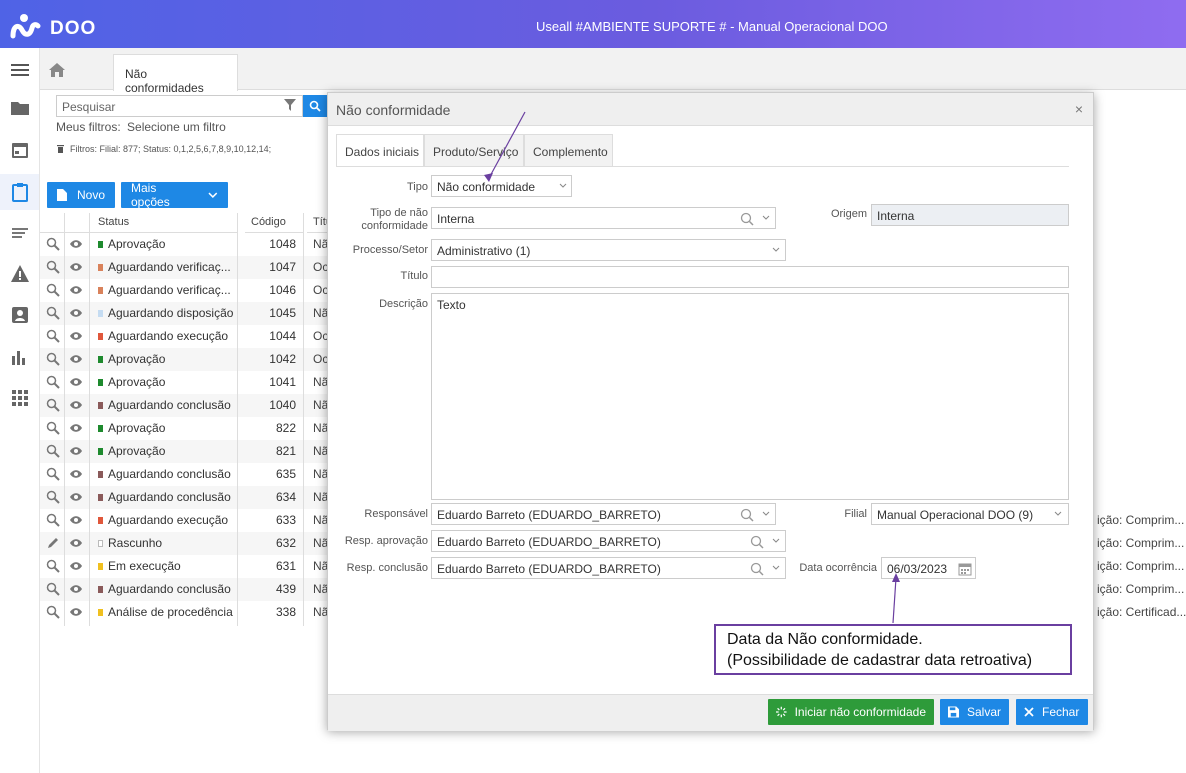  What do you see at coordinates (20, 233) in the screenshot?
I see `list-icon` at bounding box center [20, 233].